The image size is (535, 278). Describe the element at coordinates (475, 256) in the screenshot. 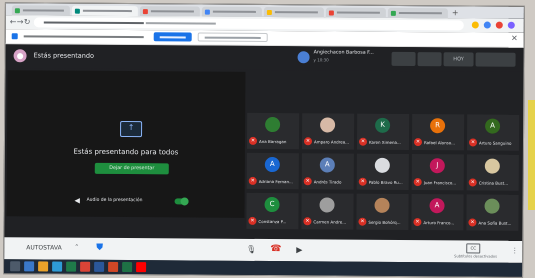

I see `captions-label: Subtítulos desactivados` at that location.